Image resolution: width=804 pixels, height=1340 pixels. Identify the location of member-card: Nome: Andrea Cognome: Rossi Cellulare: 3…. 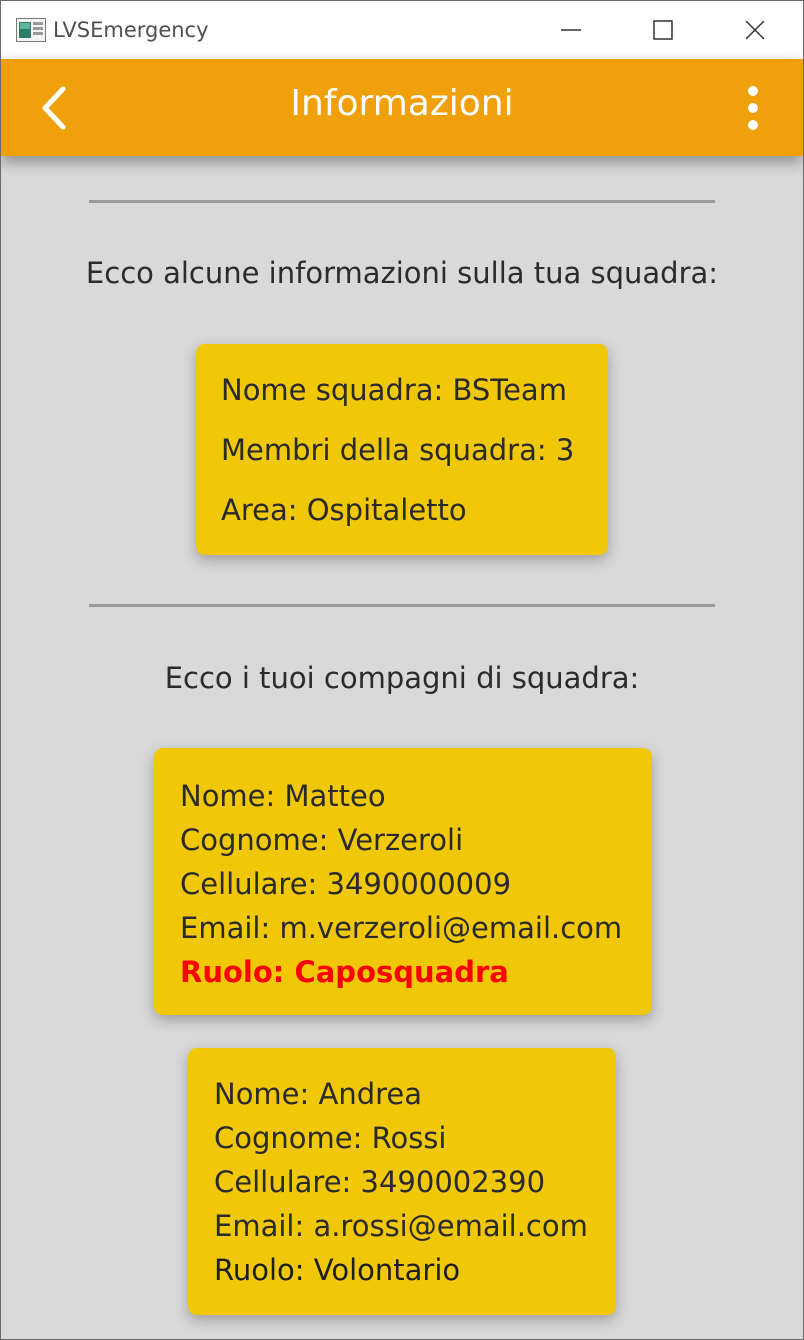
(402, 1181).